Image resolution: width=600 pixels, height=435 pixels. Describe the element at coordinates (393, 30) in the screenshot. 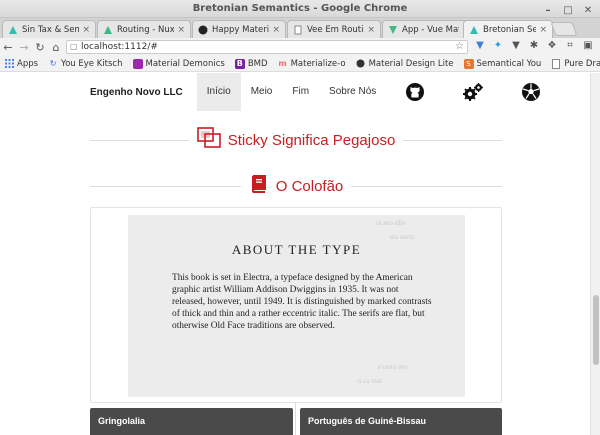

I see `vue-icon` at that location.